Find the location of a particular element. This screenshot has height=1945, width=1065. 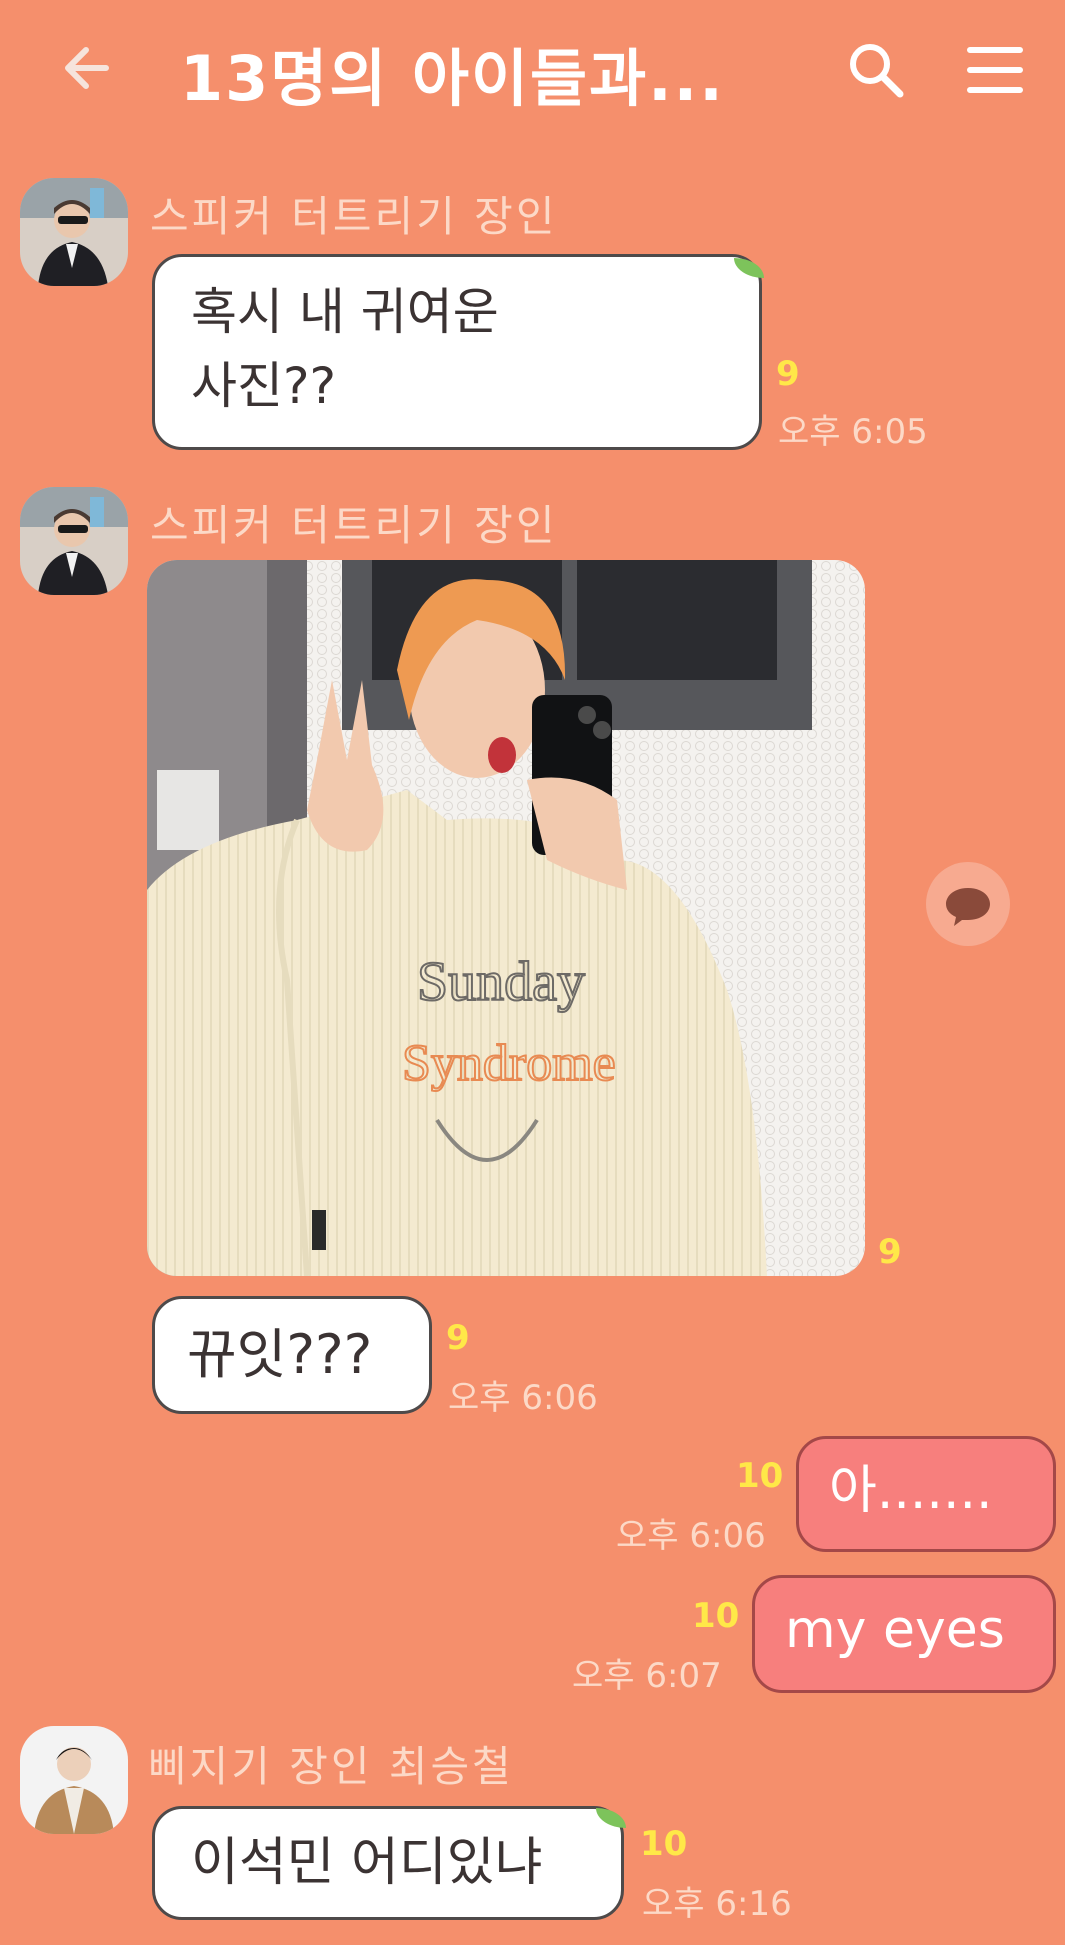

floating-chat-button is located at coordinates (968, 904).